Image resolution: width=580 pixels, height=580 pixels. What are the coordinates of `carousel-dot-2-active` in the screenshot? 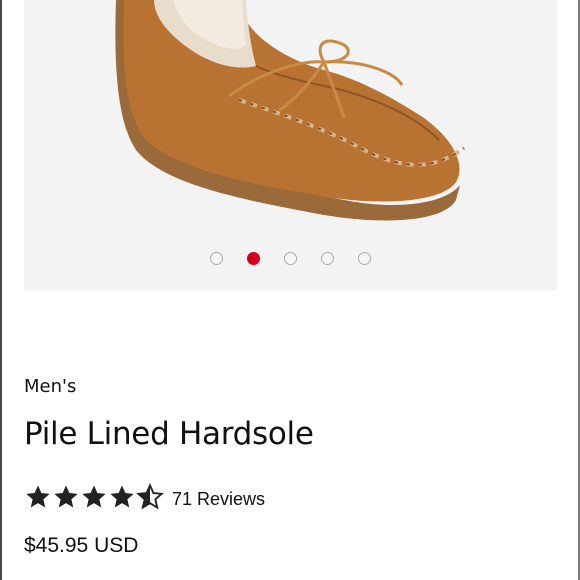 It's located at (253, 258).